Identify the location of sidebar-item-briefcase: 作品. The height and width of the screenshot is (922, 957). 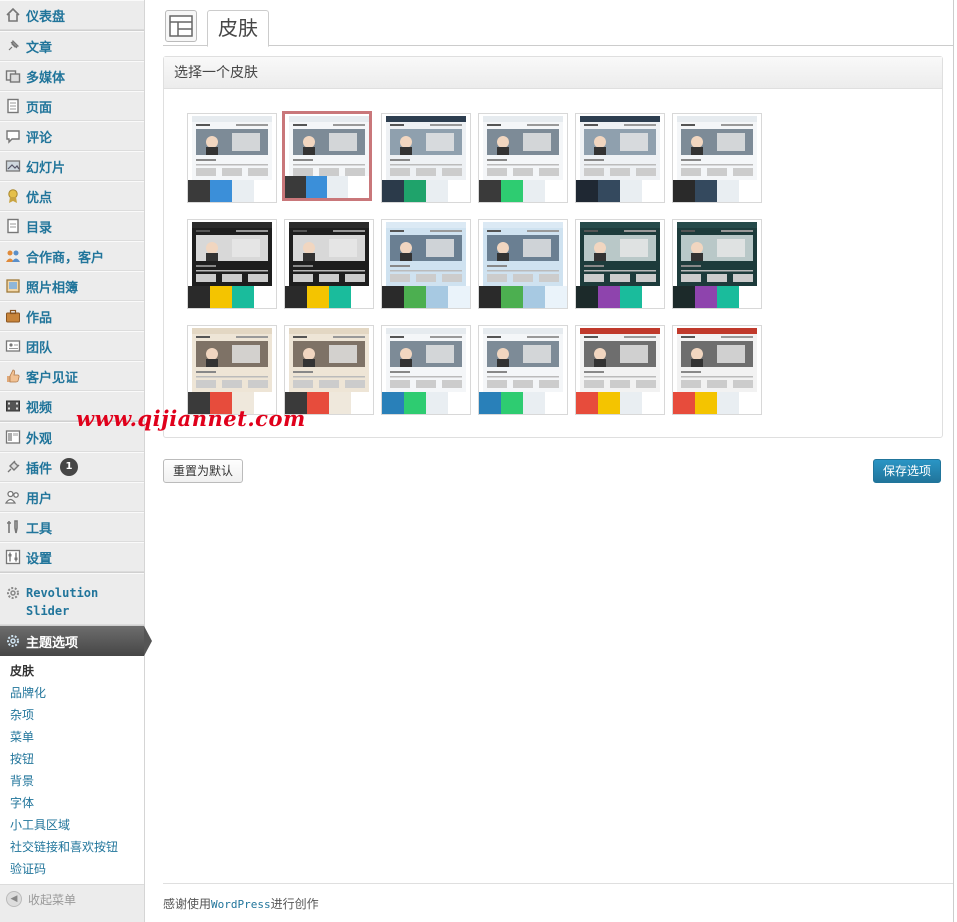
(72, 316).